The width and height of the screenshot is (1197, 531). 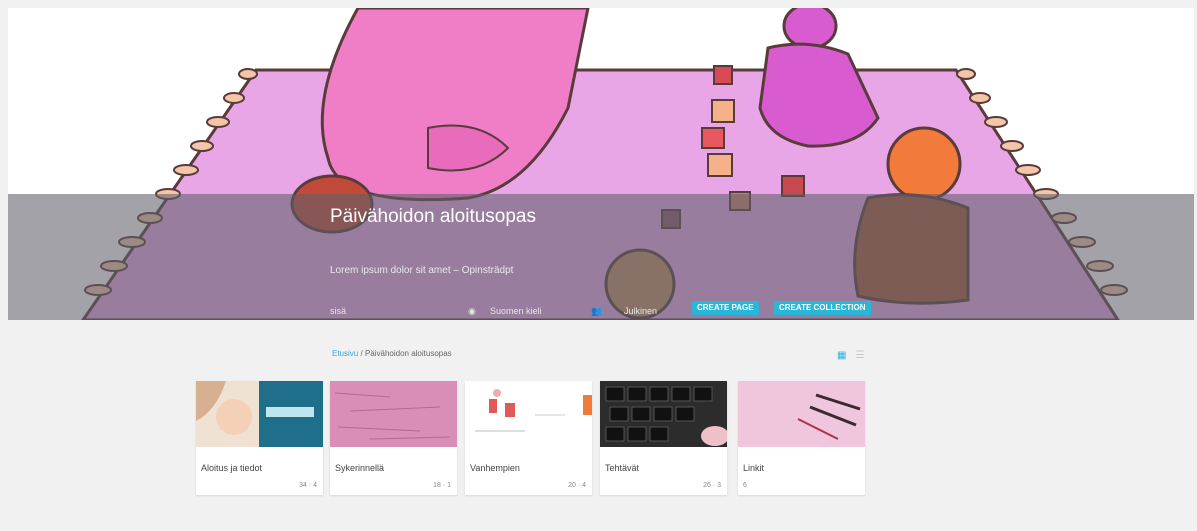 What do you see at coordinates (842, 356) in the screenshot?
I see `grid-view-icon: ▦` at bounding box center [842, 356].